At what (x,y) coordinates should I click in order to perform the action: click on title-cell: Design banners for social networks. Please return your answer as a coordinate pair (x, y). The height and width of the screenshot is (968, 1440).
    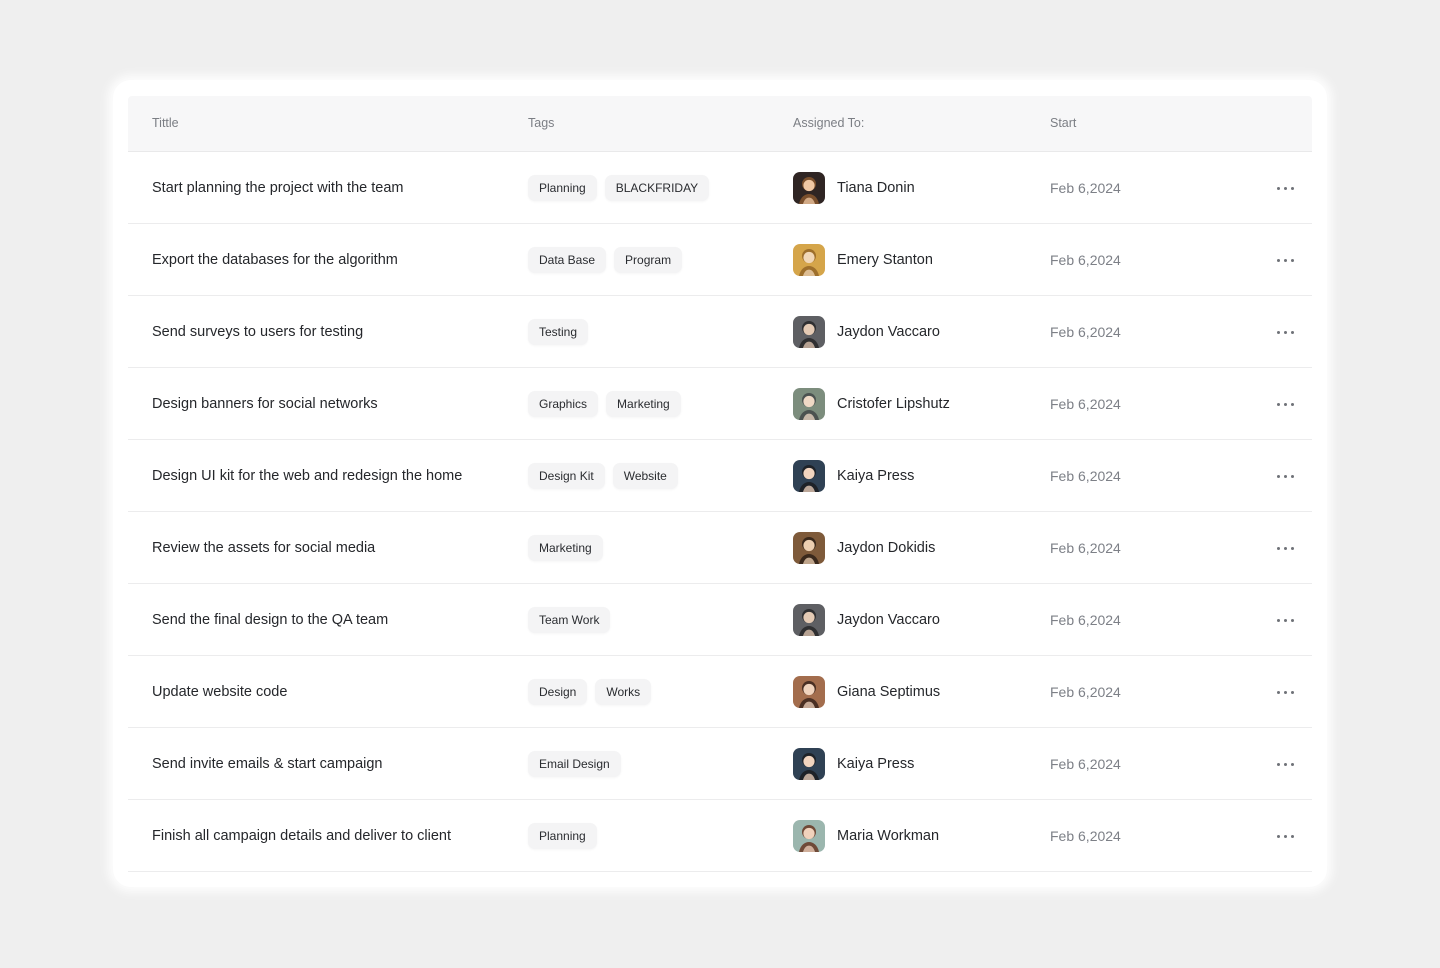
    Looking at the image, I should click on (265, 403).